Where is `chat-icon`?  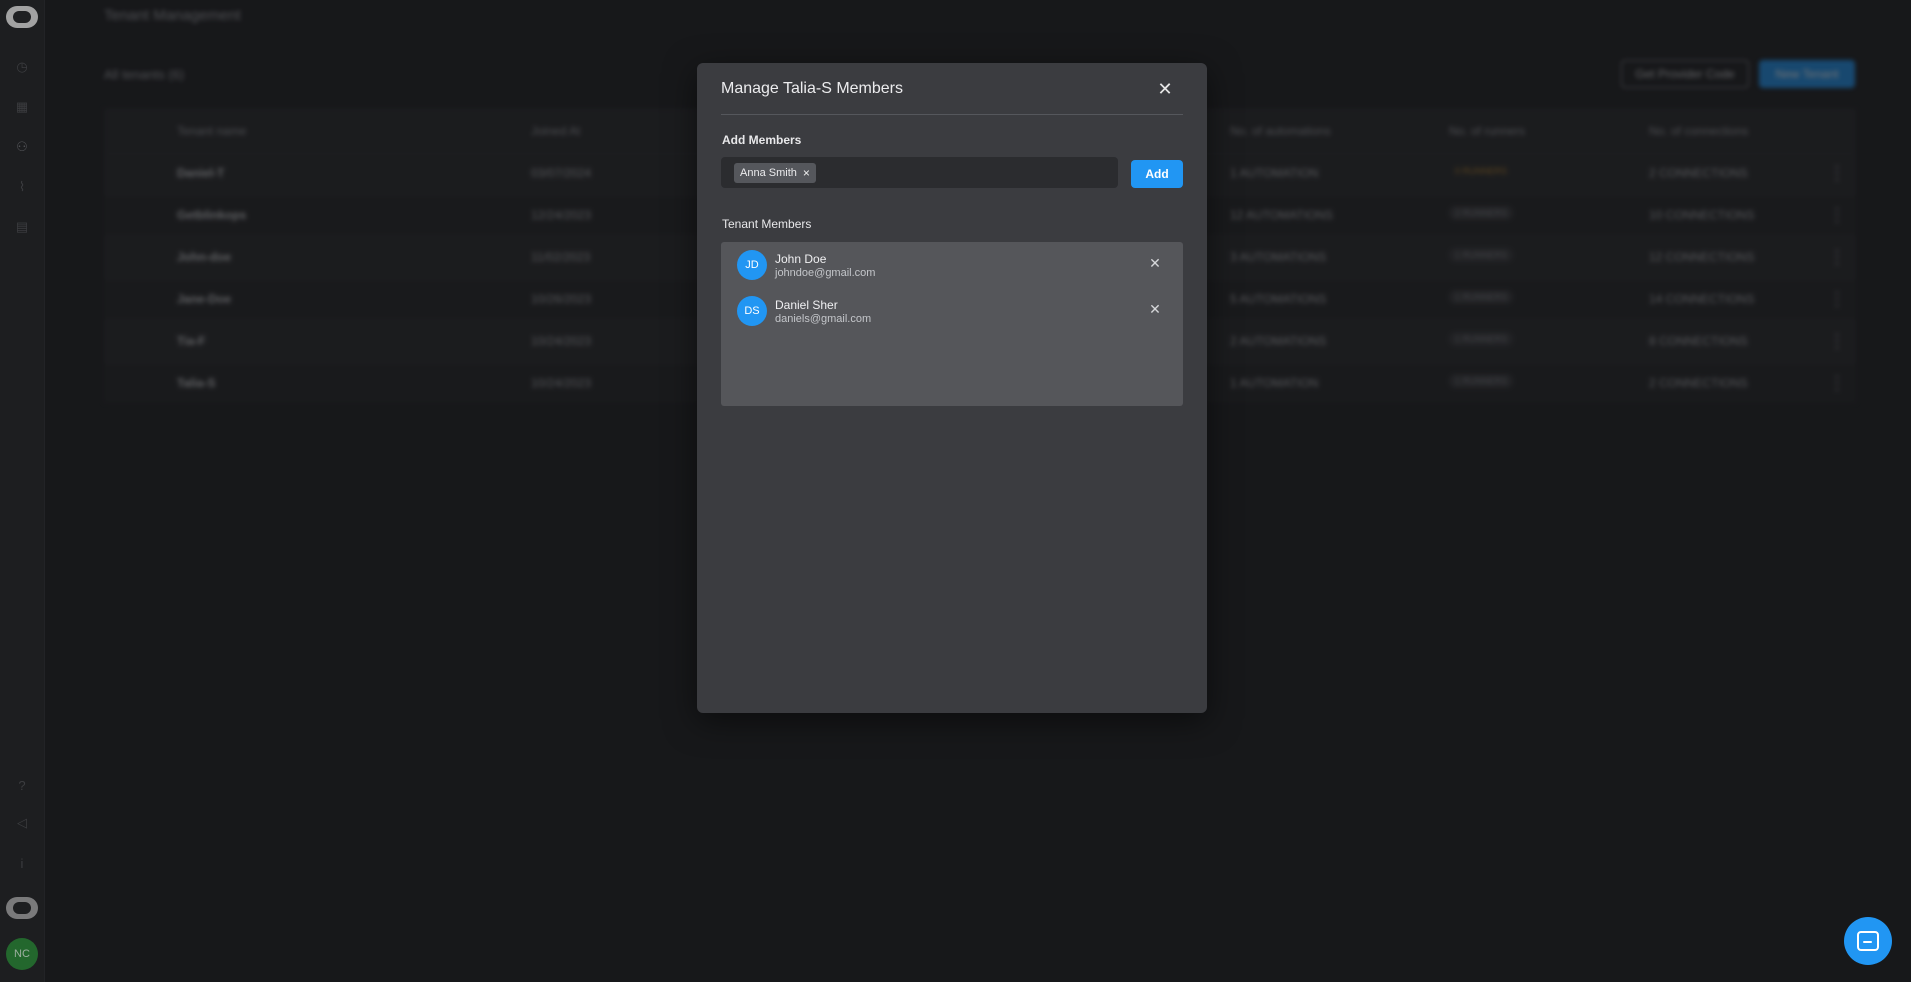
chat-icon is located at coordinates (1868, 941).